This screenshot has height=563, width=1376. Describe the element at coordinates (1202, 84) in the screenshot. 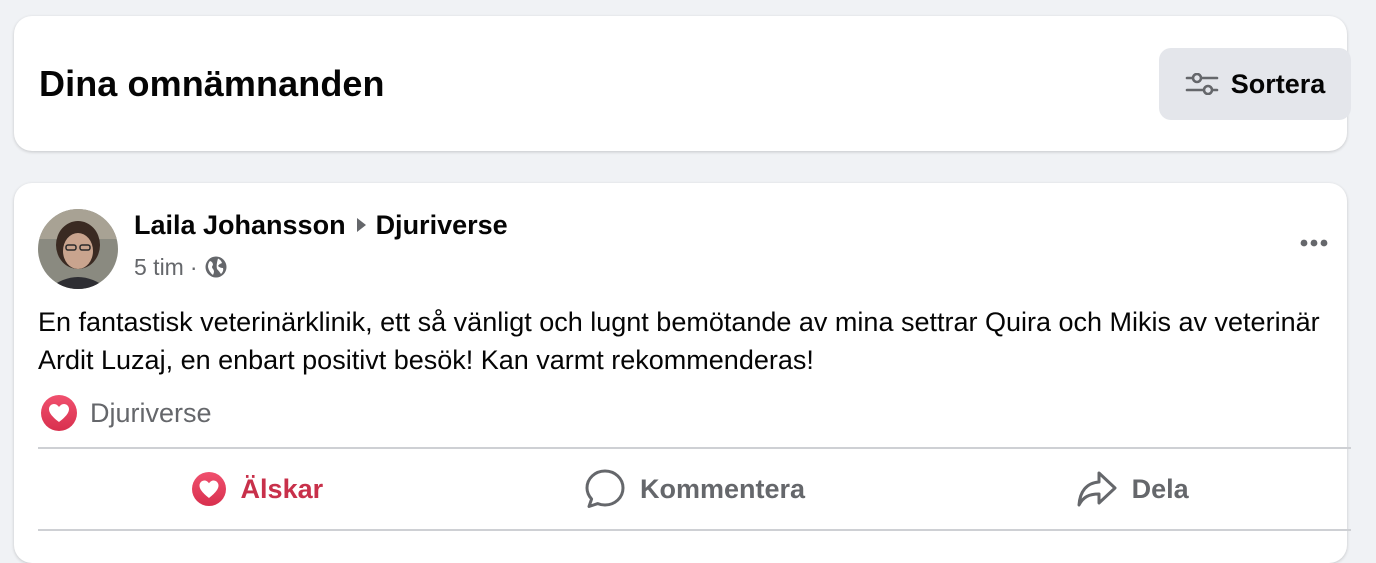

I see `sliders-icon` at that location.